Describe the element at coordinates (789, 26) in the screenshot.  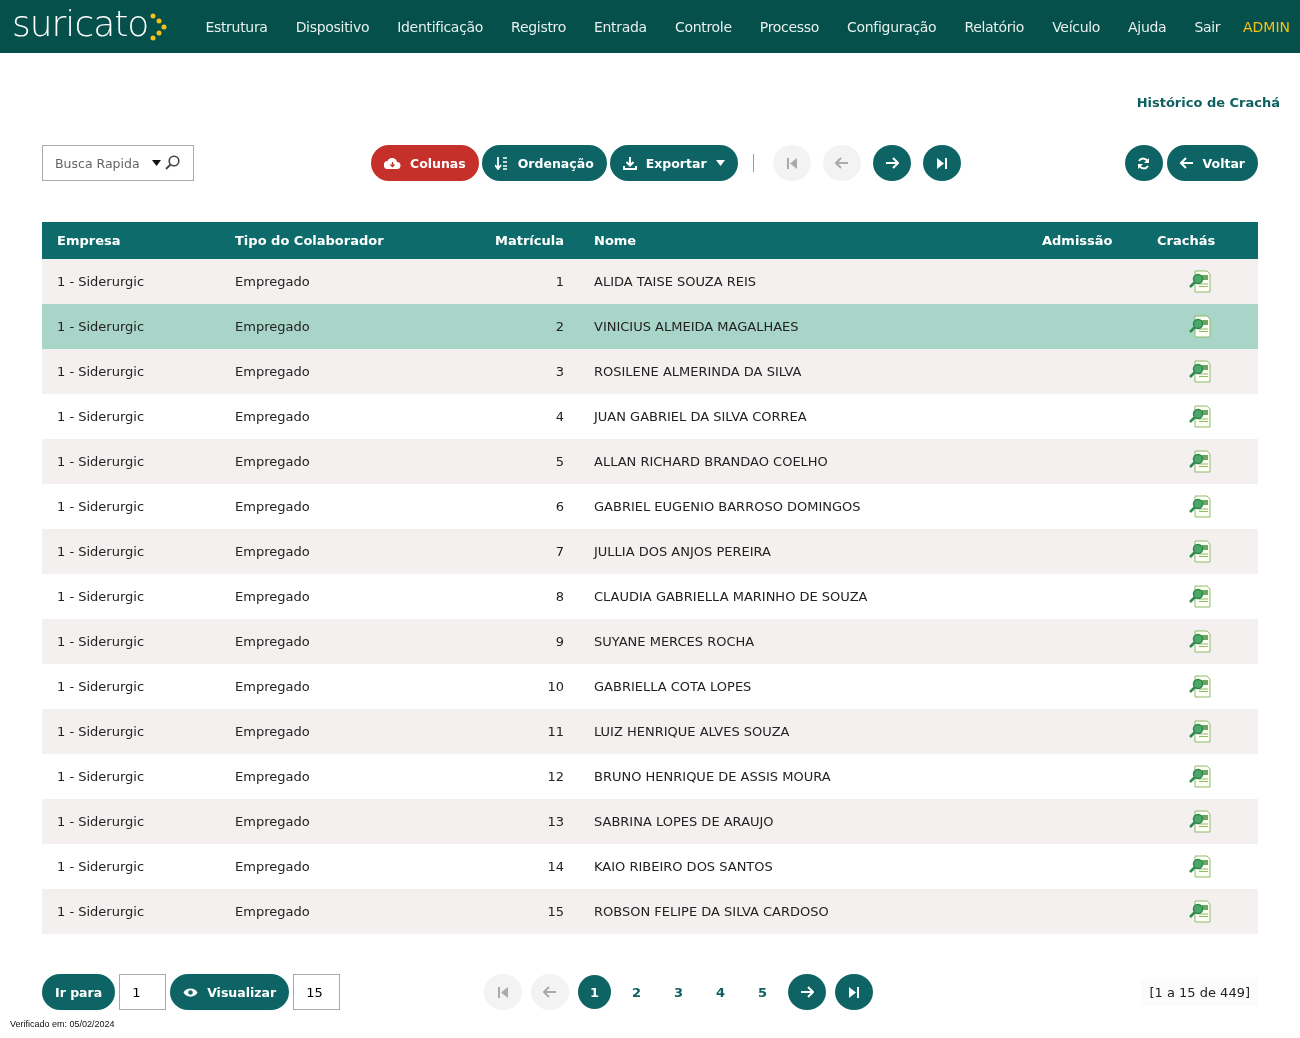
I see `menu-item: Processo` at that location.